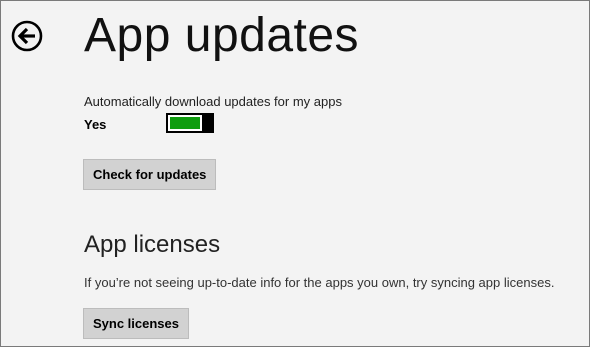 Image resolution: width=590 pixels, height=347 pixels. What do you see at coordinates (95, 124) in the screenshot?
I see `auto-update-state-label: Yes` at bounding box center [95, 124].